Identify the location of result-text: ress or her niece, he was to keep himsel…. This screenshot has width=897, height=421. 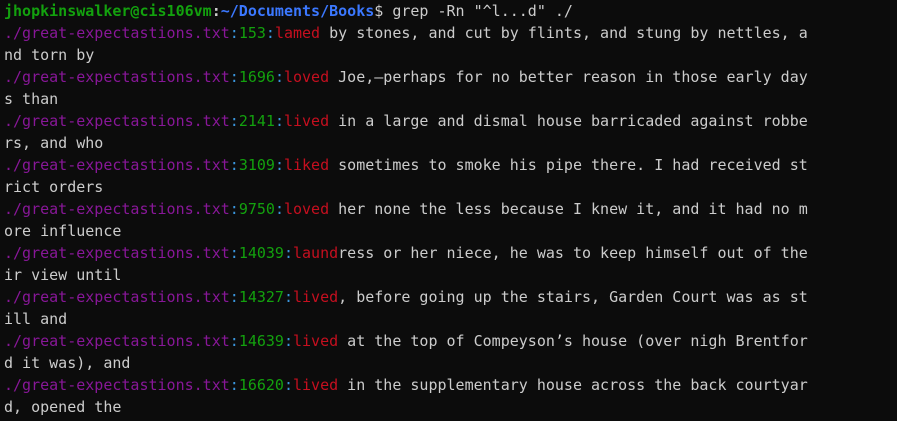
(573, 253).